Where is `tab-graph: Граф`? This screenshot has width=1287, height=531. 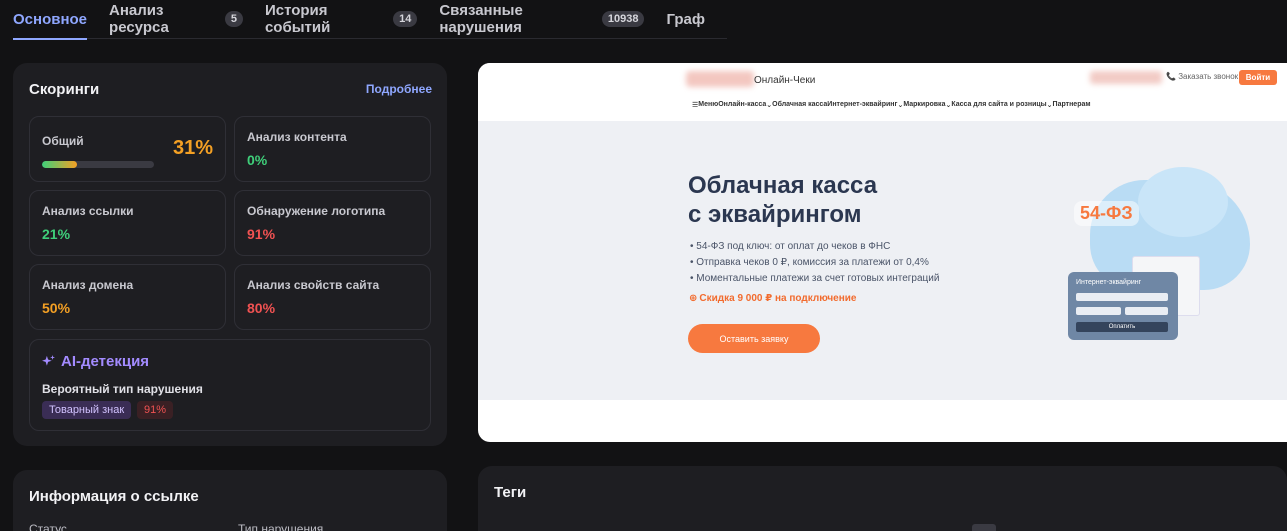 tab-graph: Граф is located at coordinates (685, 19).